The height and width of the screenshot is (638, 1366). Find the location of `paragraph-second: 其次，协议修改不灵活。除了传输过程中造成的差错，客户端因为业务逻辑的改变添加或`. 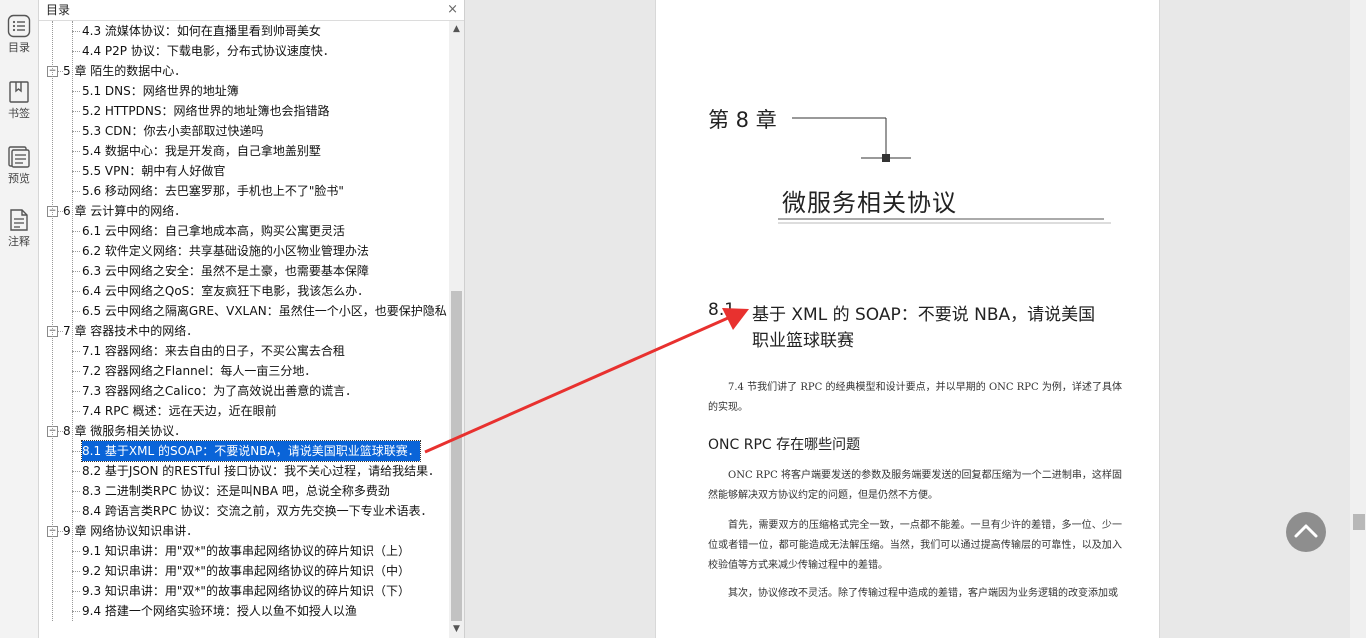

paragraph-second: 其次，协议修改不灵活。除了传输过程中造成的差错，客户端因为业务逻辑的改变添加或 is located at coordinates (923, 593).